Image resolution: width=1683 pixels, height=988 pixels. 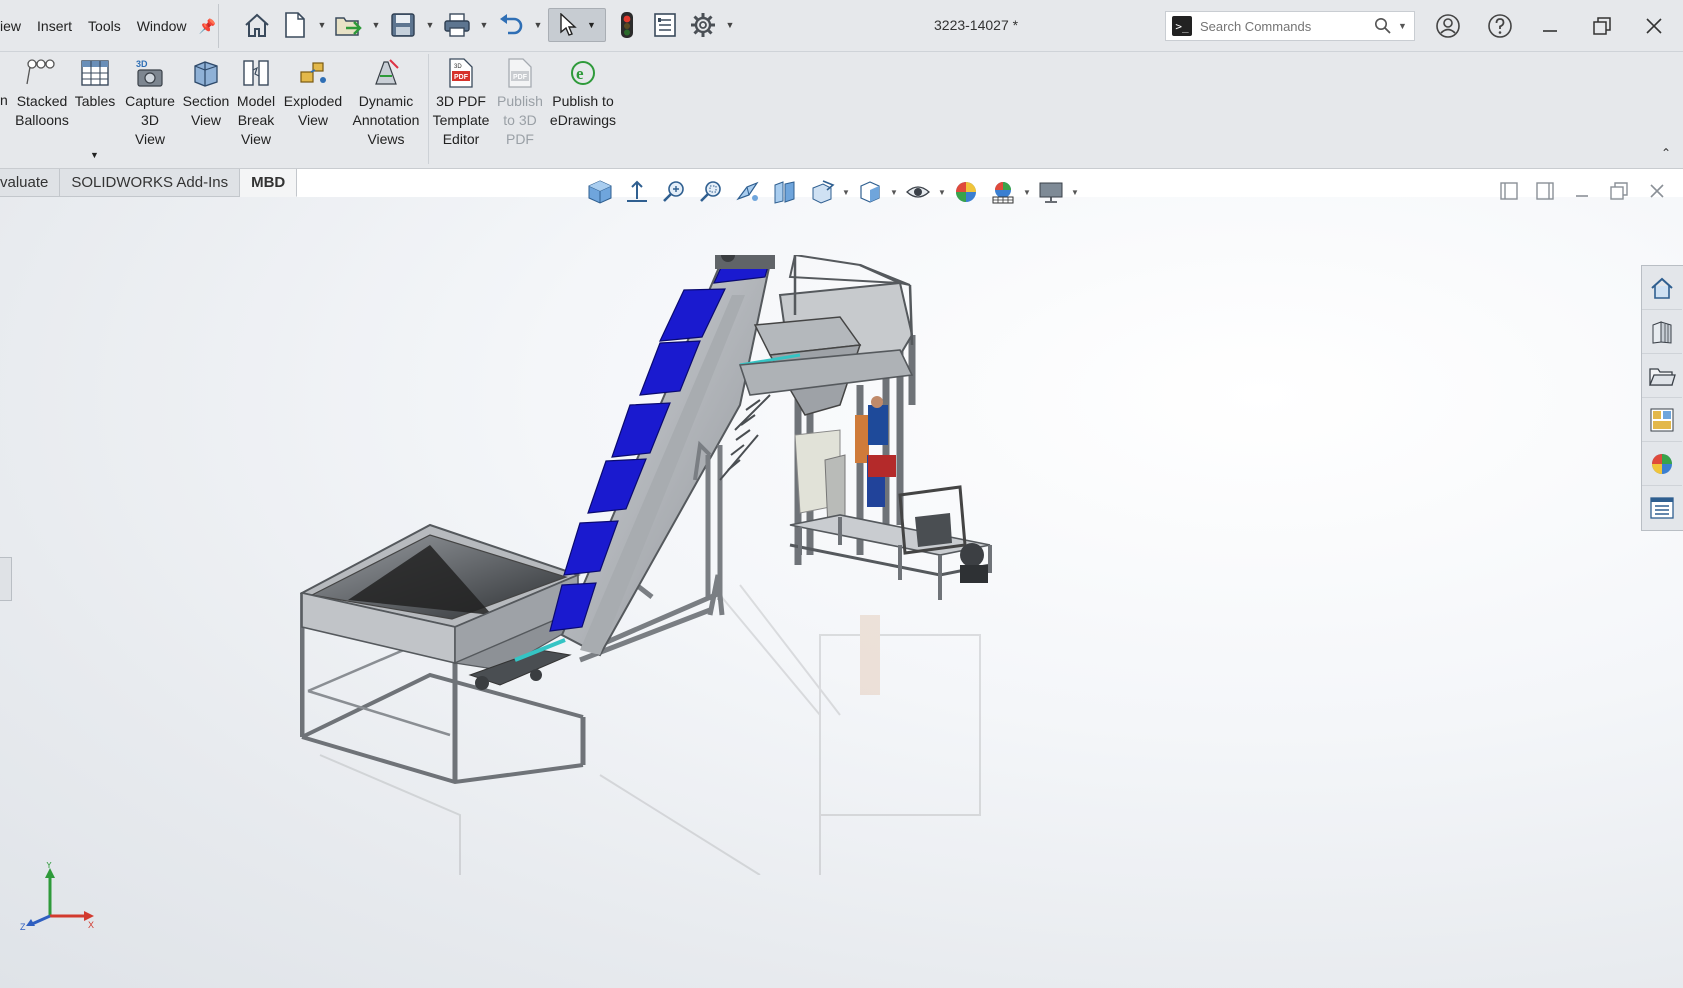 I want to click on display-style-button, so click(x=870, y=192).